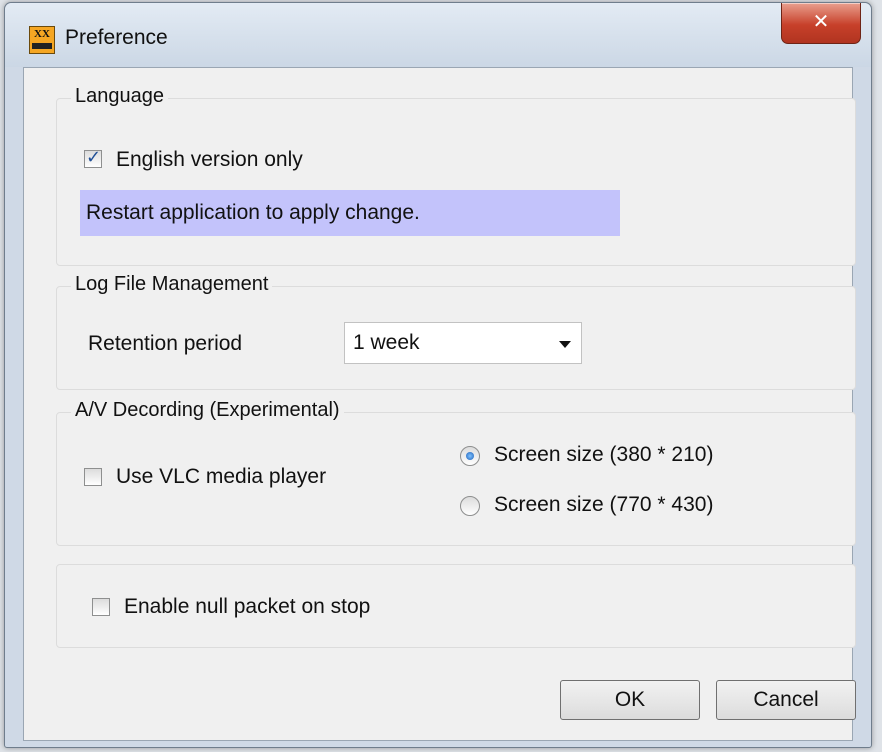  What do you see at coordinates (350, 213) in the screenshot?
I see `restart-notice: Restart application to apply change.` at bounding box center [350, 213].